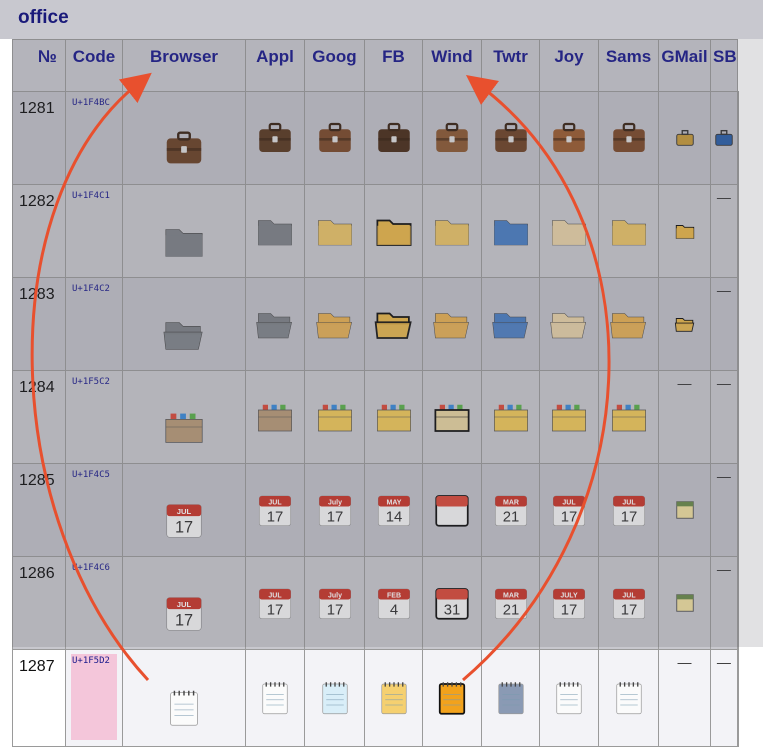 The image size is (763, 750). Describe the element at coordinates (43, 17) in the screenshot. I see `section-title: office` at that location.